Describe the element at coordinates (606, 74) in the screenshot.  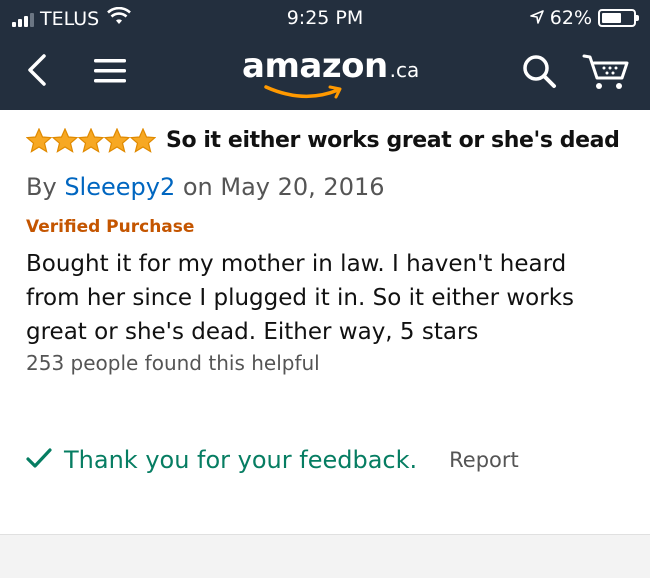
I see `cart-icon` at that location.